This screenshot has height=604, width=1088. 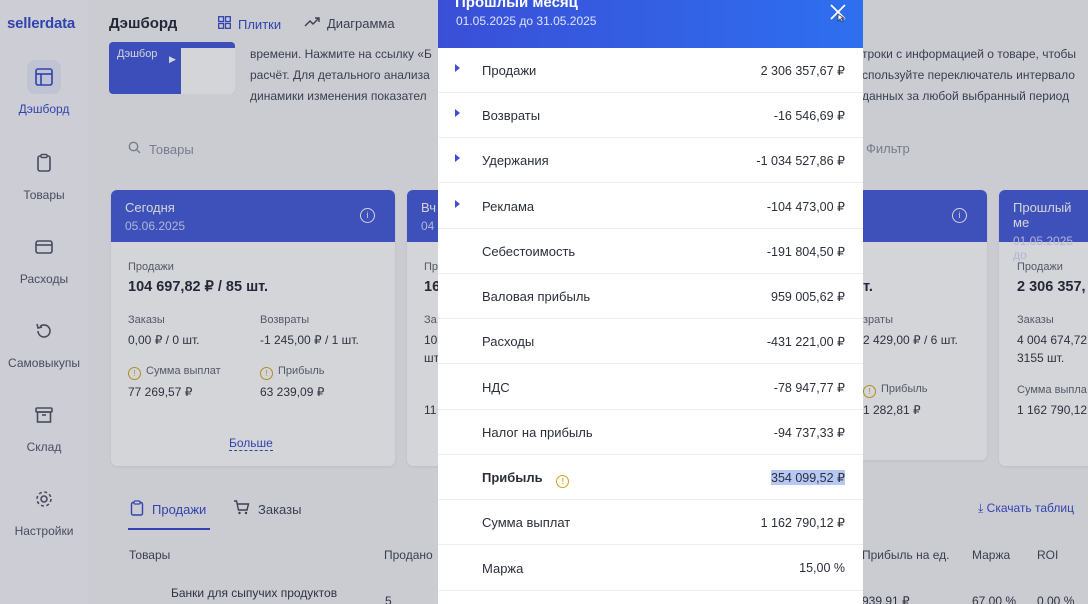 What do you see at coordinates (839, 13) in the screenshot?
I see `close-icon` at bounding box center [839, 13].